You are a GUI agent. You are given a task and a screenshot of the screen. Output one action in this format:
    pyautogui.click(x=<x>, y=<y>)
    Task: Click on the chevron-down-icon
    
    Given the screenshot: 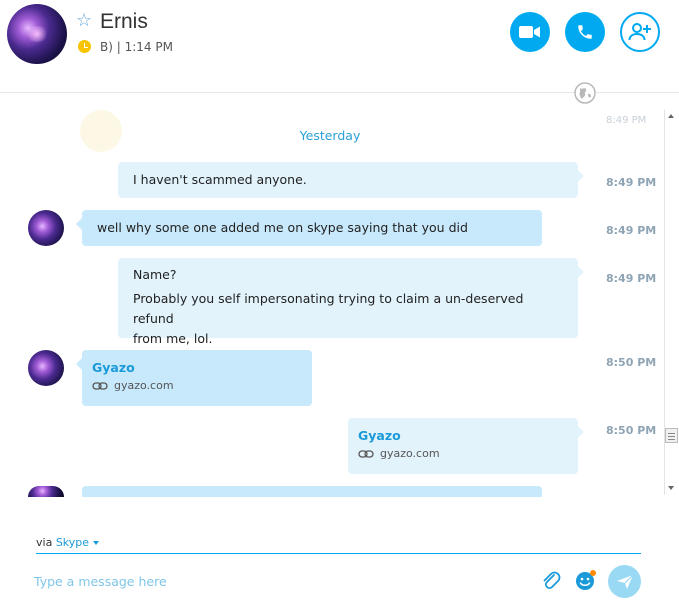 What is the action you would take?
    pyautogui.click(x=96, y=543)
    